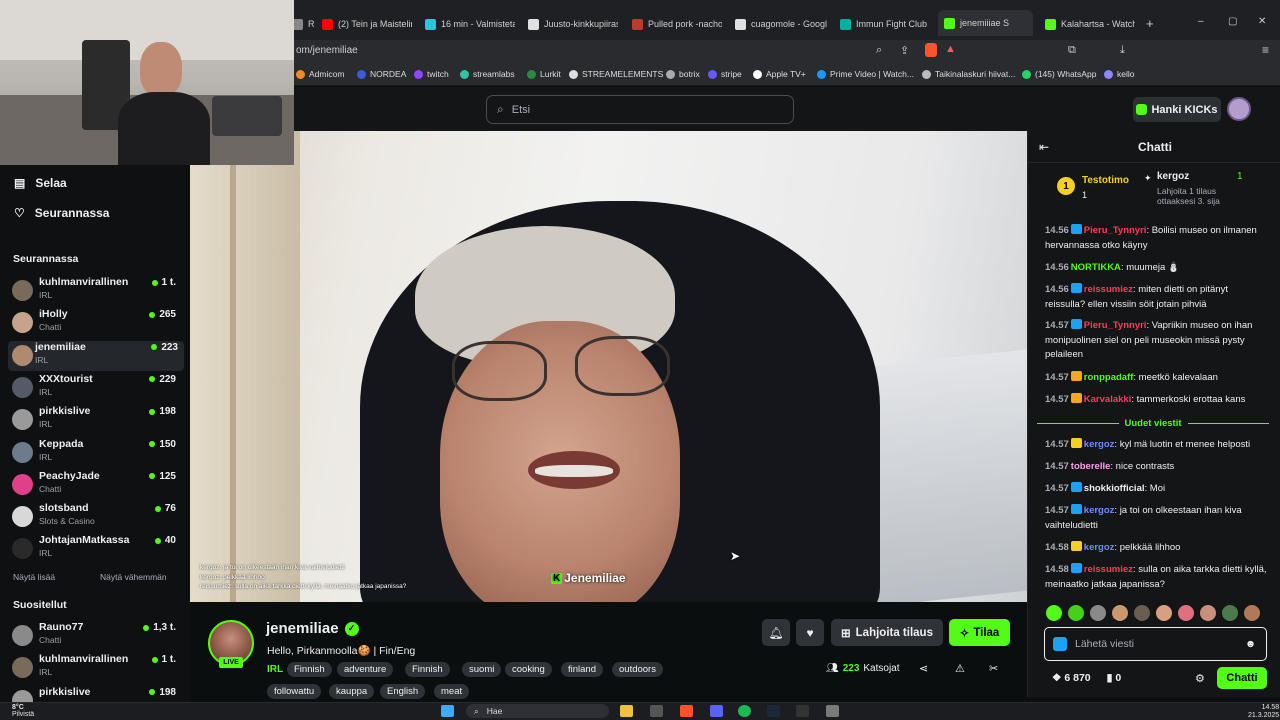 The image size is (1280, 720). What do you see at coordinates (725, 74) in the screenshot?
I see `bookmark: stripe` at bounding box center [725, 74].